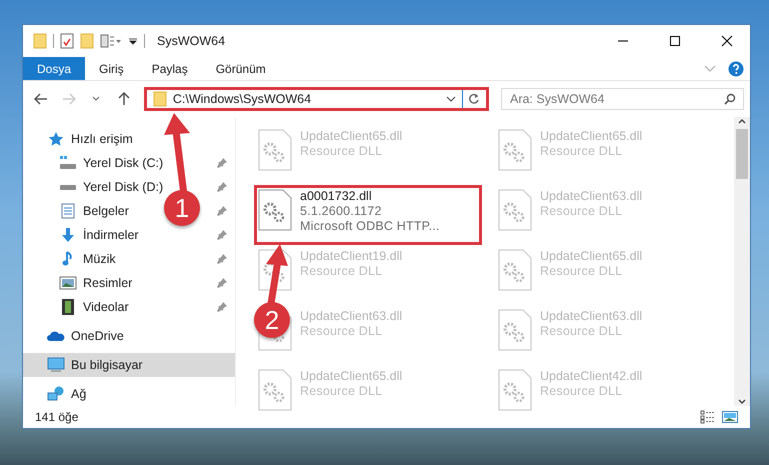  Describe the element at coordinates (56, 139) in the screenshot. I see `star-icon` at that location.